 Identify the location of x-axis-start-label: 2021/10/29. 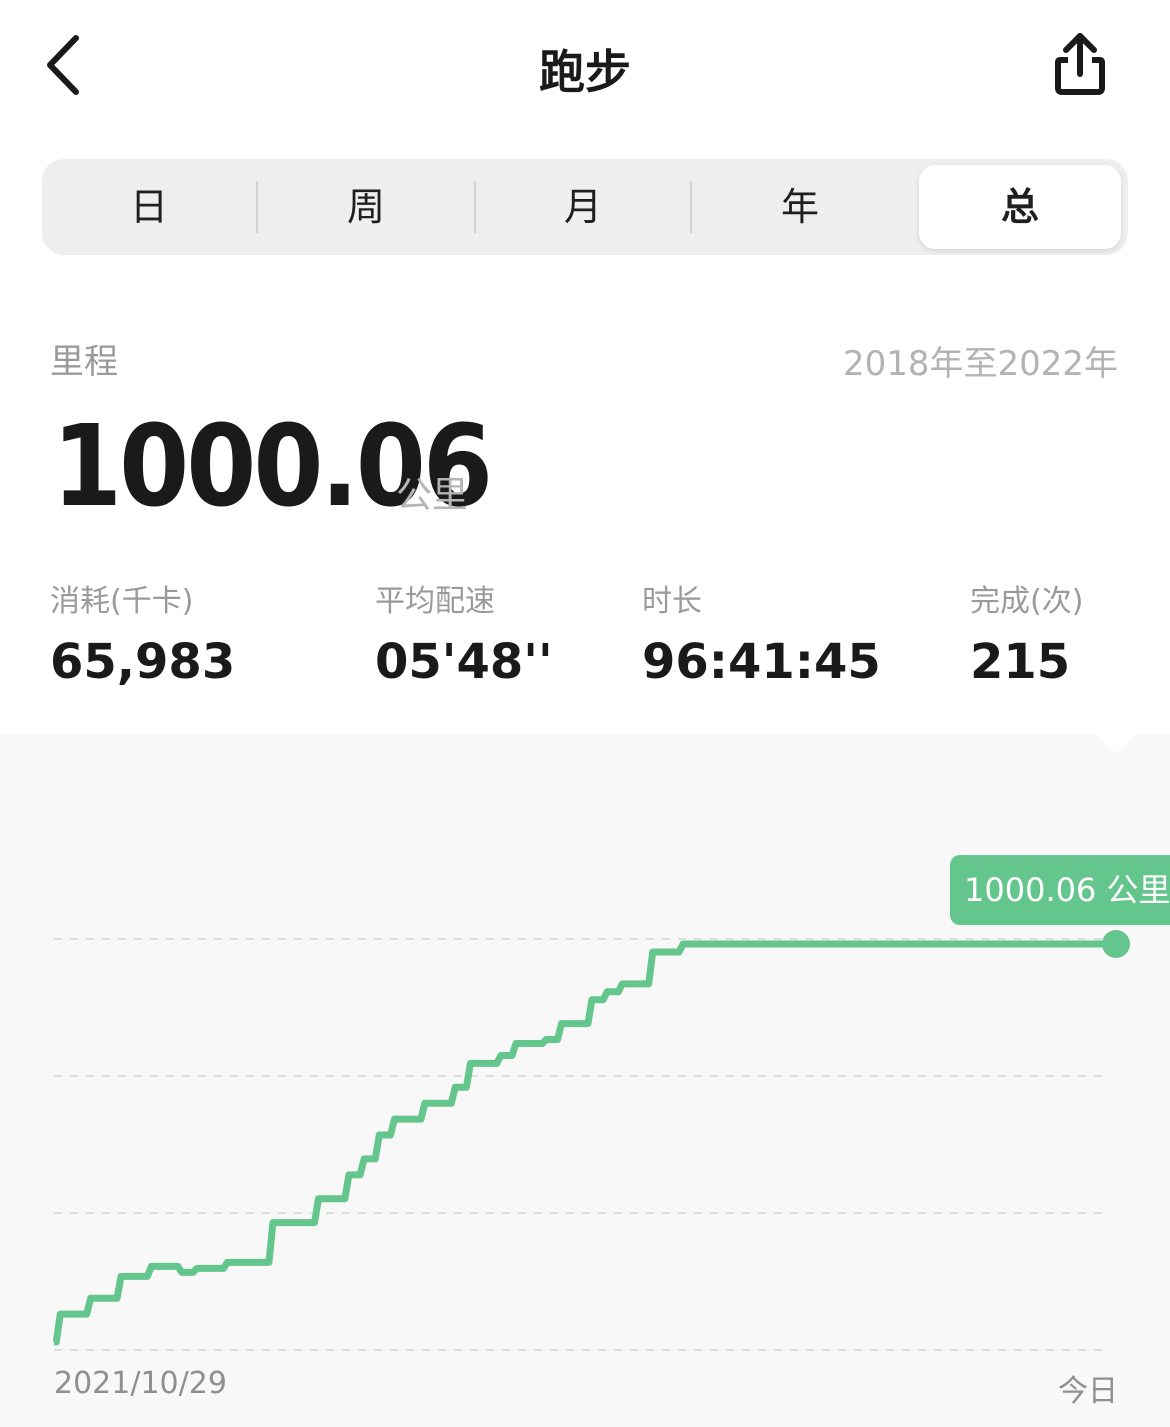
(140, 1383).